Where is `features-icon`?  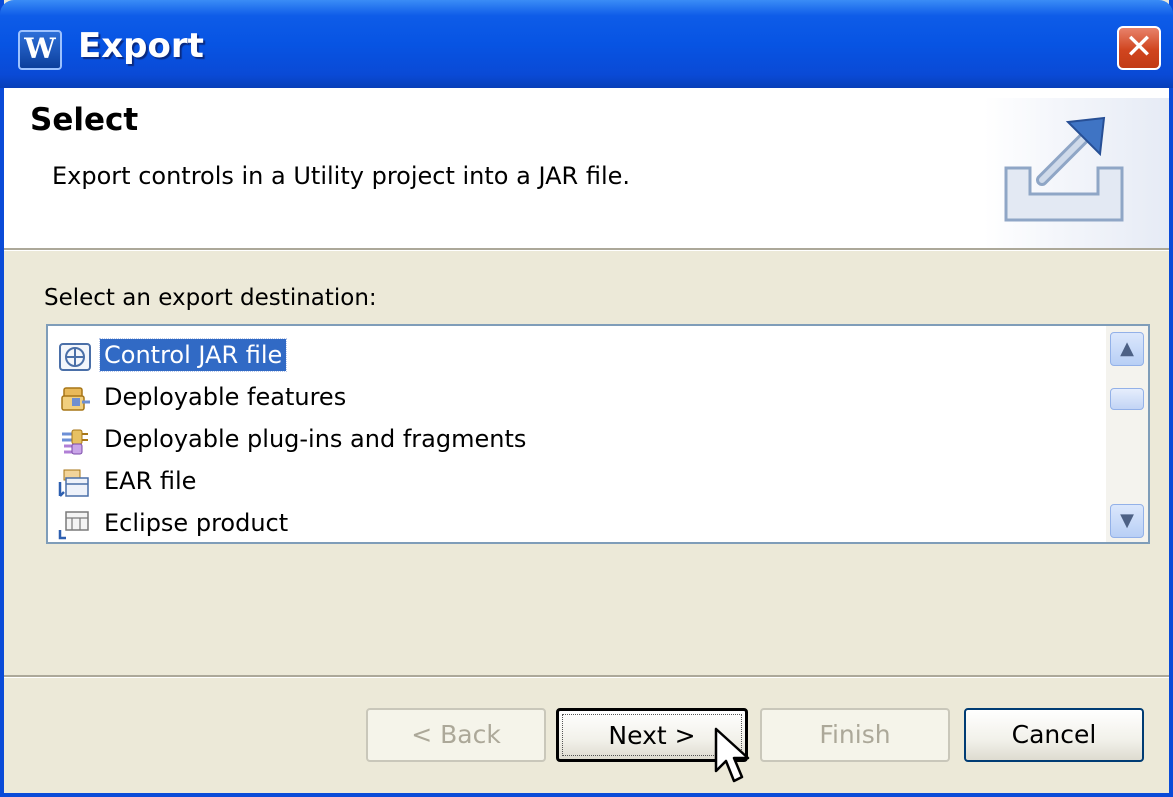
features-icon is located at coordinates (75, 399).